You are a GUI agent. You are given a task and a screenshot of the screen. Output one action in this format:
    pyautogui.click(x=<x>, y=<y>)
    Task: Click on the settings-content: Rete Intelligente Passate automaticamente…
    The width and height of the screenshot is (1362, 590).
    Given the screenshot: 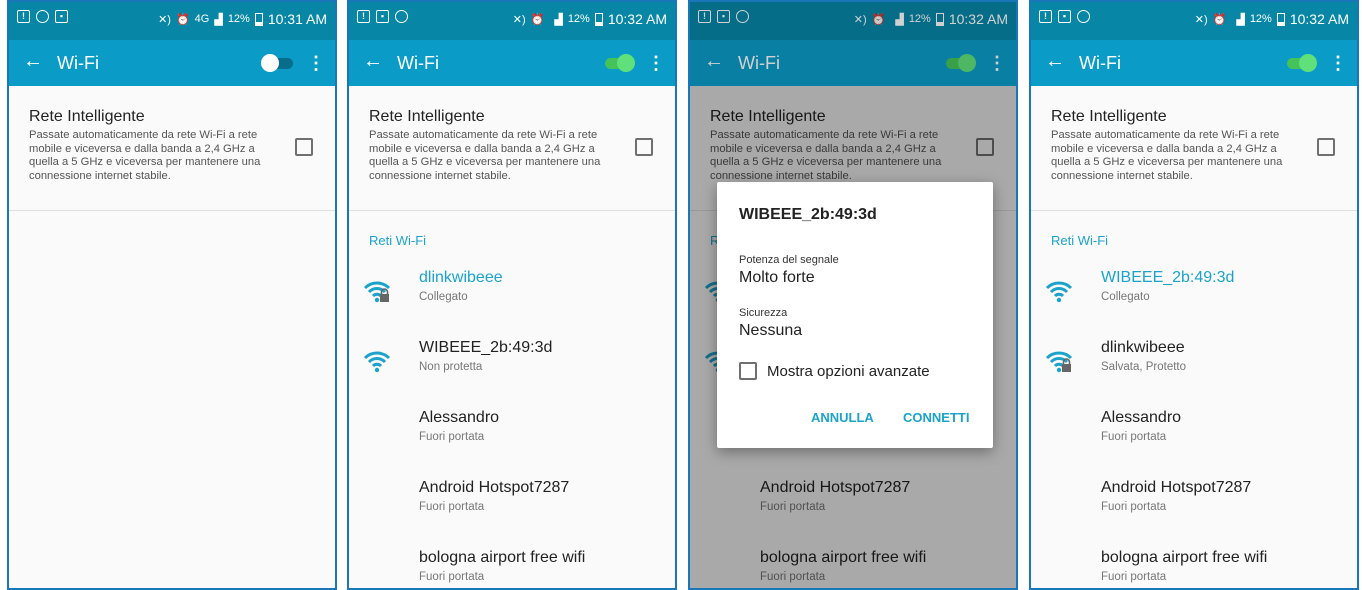 What is the action you would take?
    pyautogui.click(x=172, y=148)
    